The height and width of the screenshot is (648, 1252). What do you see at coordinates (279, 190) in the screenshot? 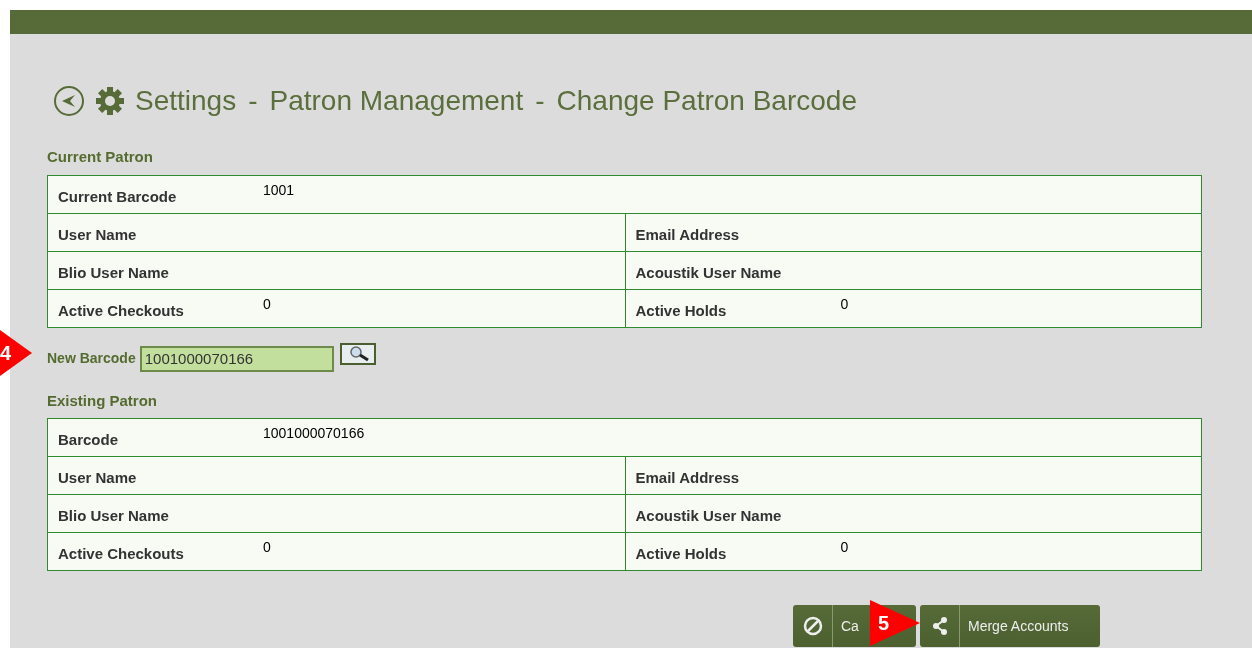
I see `field-value: 1001` at bounding box center [279, 190].